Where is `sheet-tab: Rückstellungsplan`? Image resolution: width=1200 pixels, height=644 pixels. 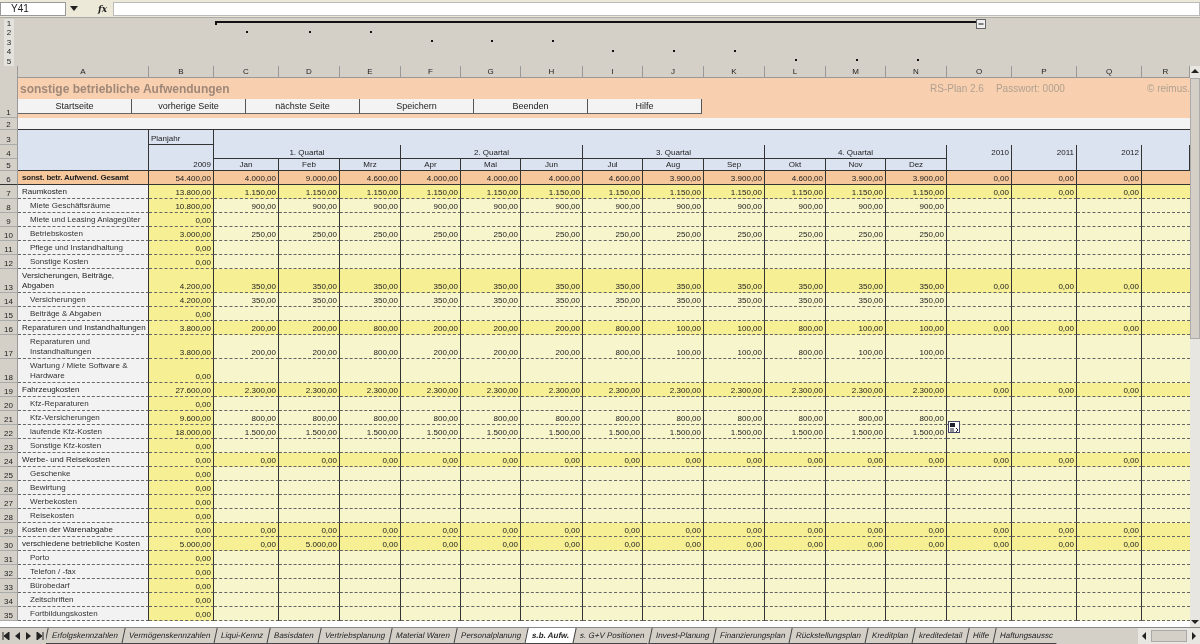 sheet-tab: Rückstellungsplan is located at coordinates (828, 636).